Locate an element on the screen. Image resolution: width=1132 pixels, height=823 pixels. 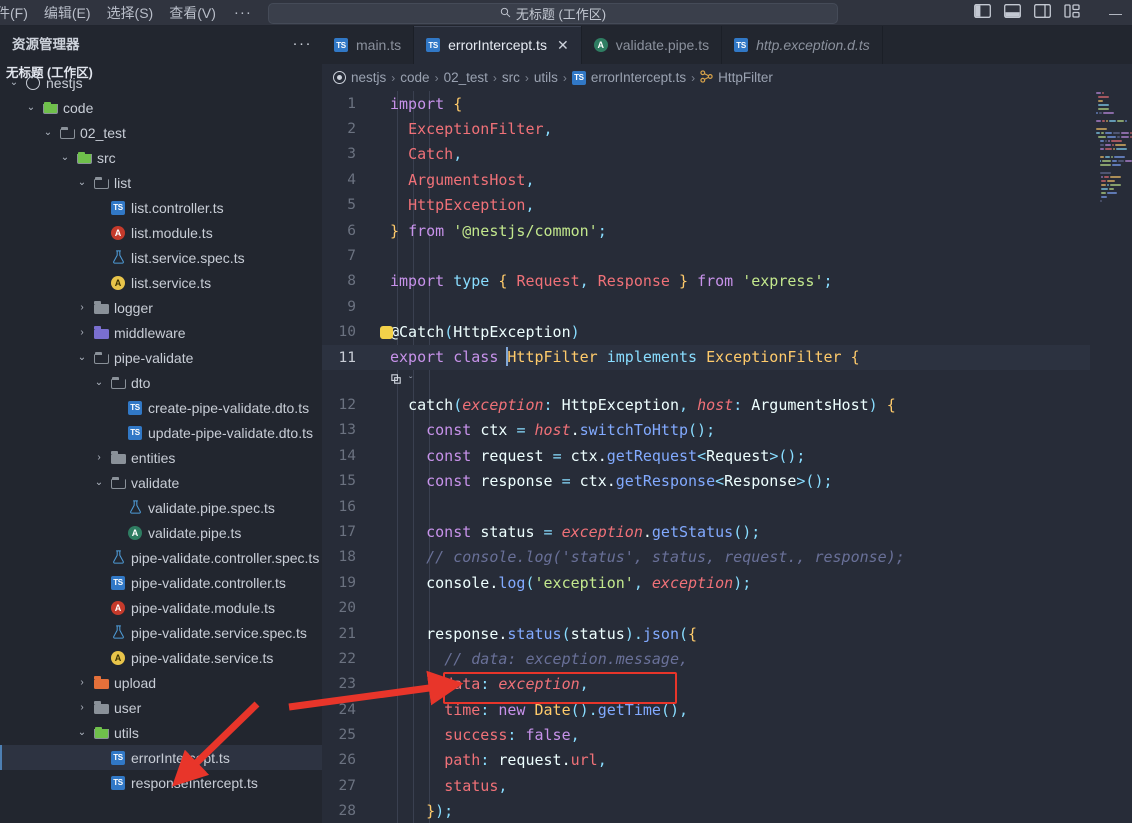
menu-more-icon: ··· is located at coordinates (243, 12).